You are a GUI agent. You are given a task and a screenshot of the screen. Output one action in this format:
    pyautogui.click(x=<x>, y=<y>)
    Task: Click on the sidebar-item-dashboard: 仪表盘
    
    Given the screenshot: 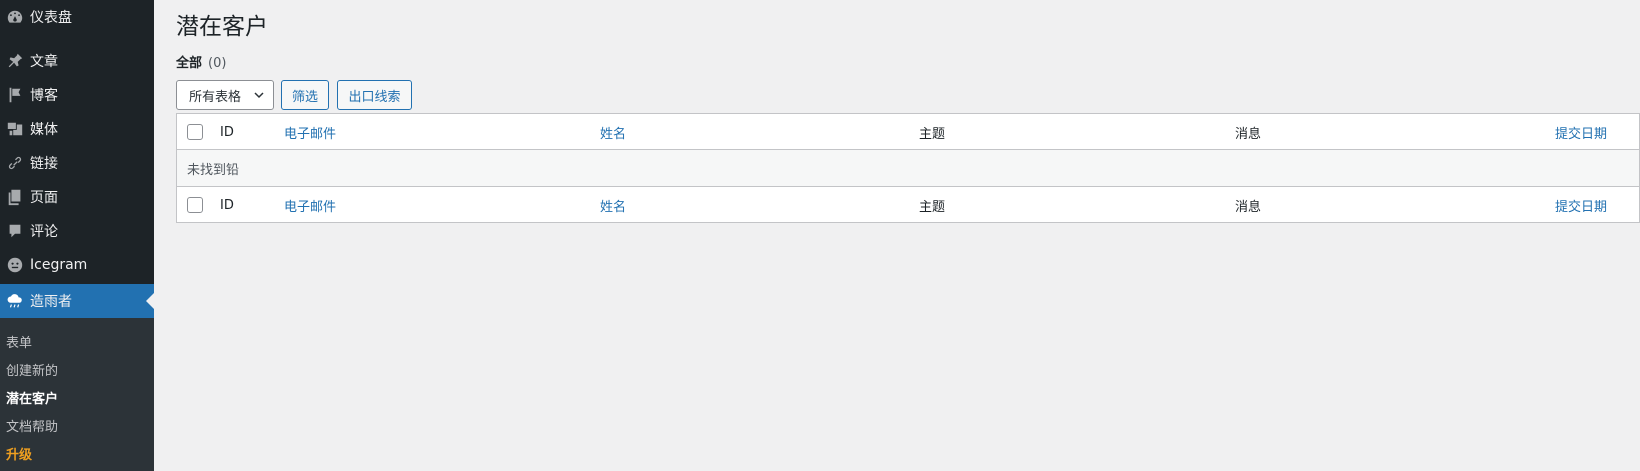 What is the action you would take?
    pyautogui.click(x=77, y=17)
    